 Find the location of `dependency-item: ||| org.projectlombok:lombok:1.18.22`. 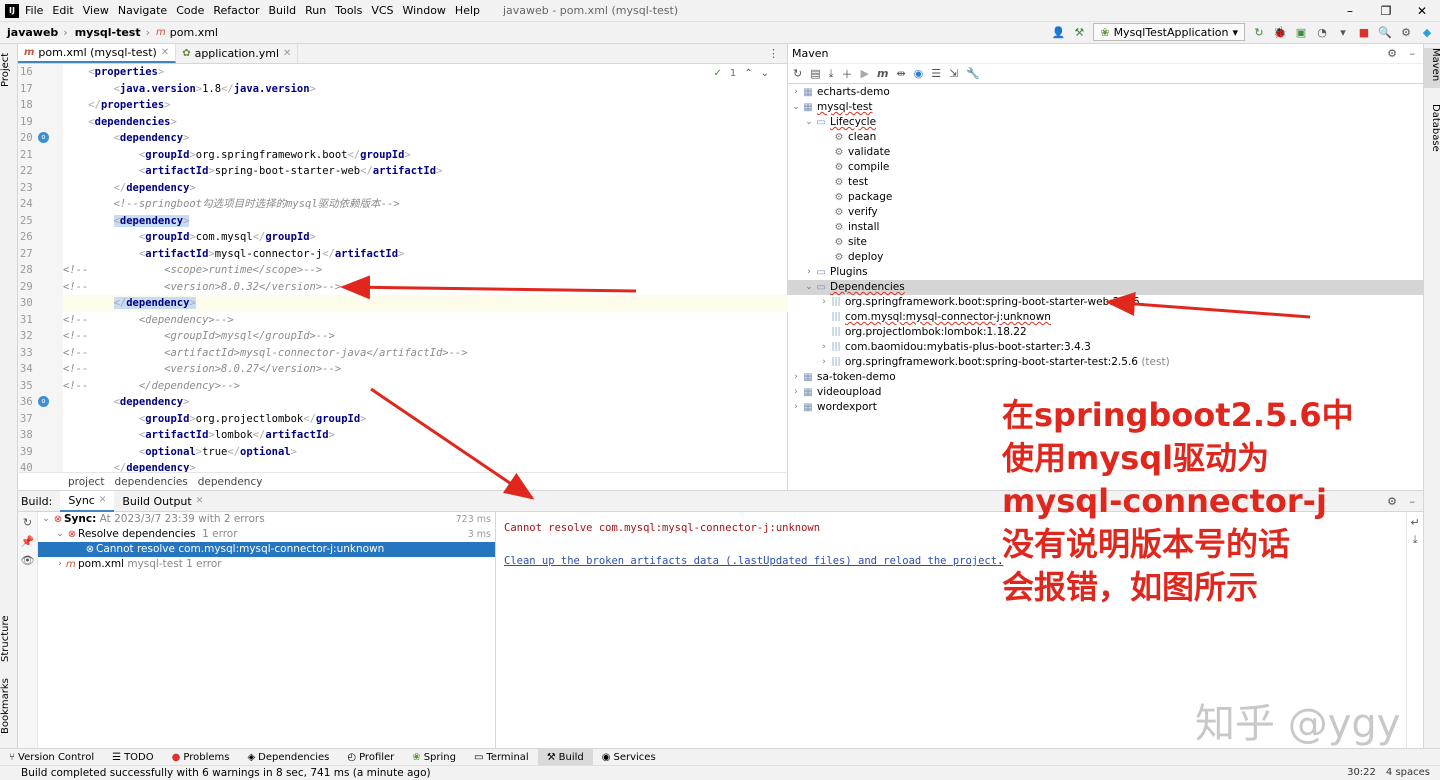

dependency-item: ||| org.projectlombok:lombok:1.18.22 is located at coordinates (1105, 332).